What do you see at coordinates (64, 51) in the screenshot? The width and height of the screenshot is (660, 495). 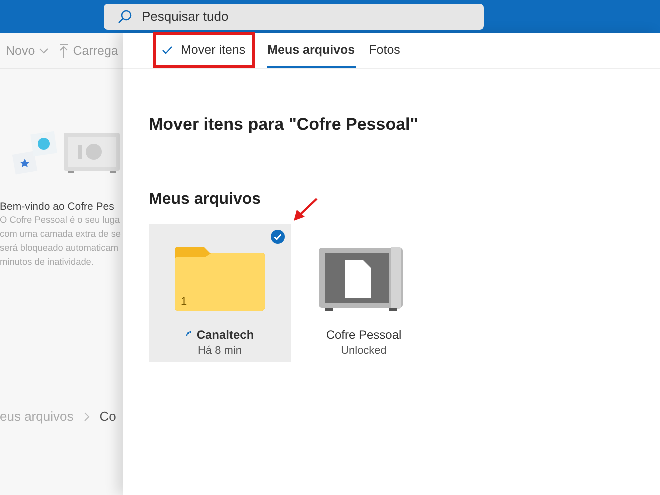 I see `upload-arrow-icon` at bounding box center [64, 51].